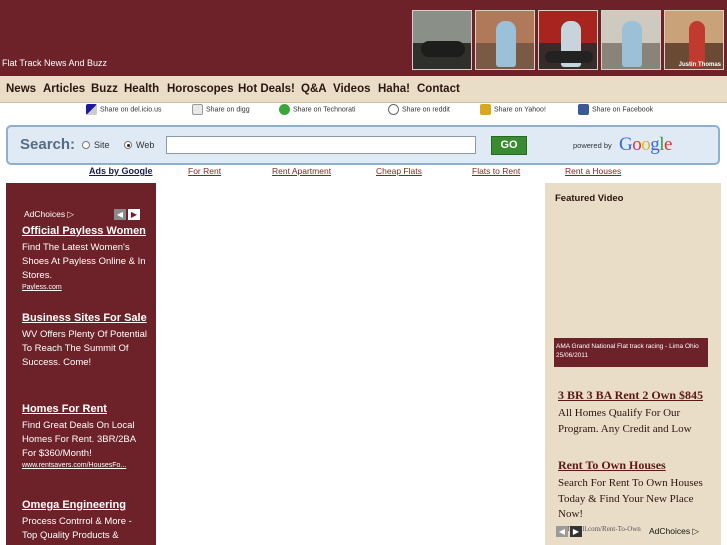 This screenshot has width=727, height=545. What do you see at coordinates (102, 145) in the screenshot?
I see `search-option-site-label: Site` at bounding box center [102, 145].